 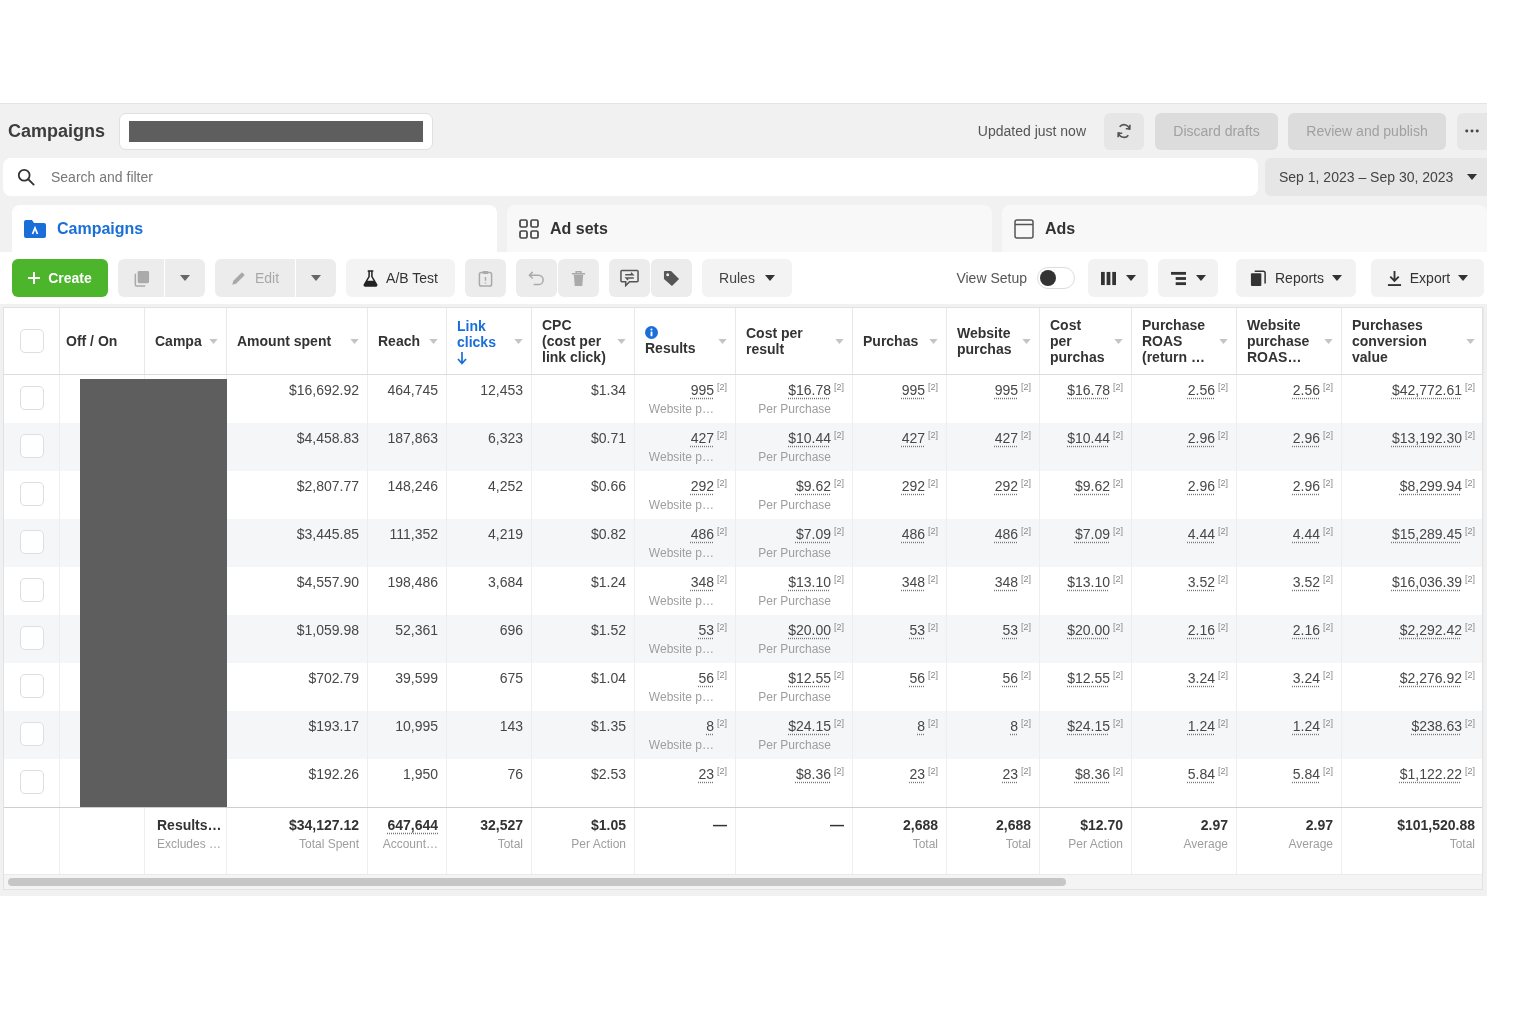 I want to click on columns-button, so click(x=1118, y=278).